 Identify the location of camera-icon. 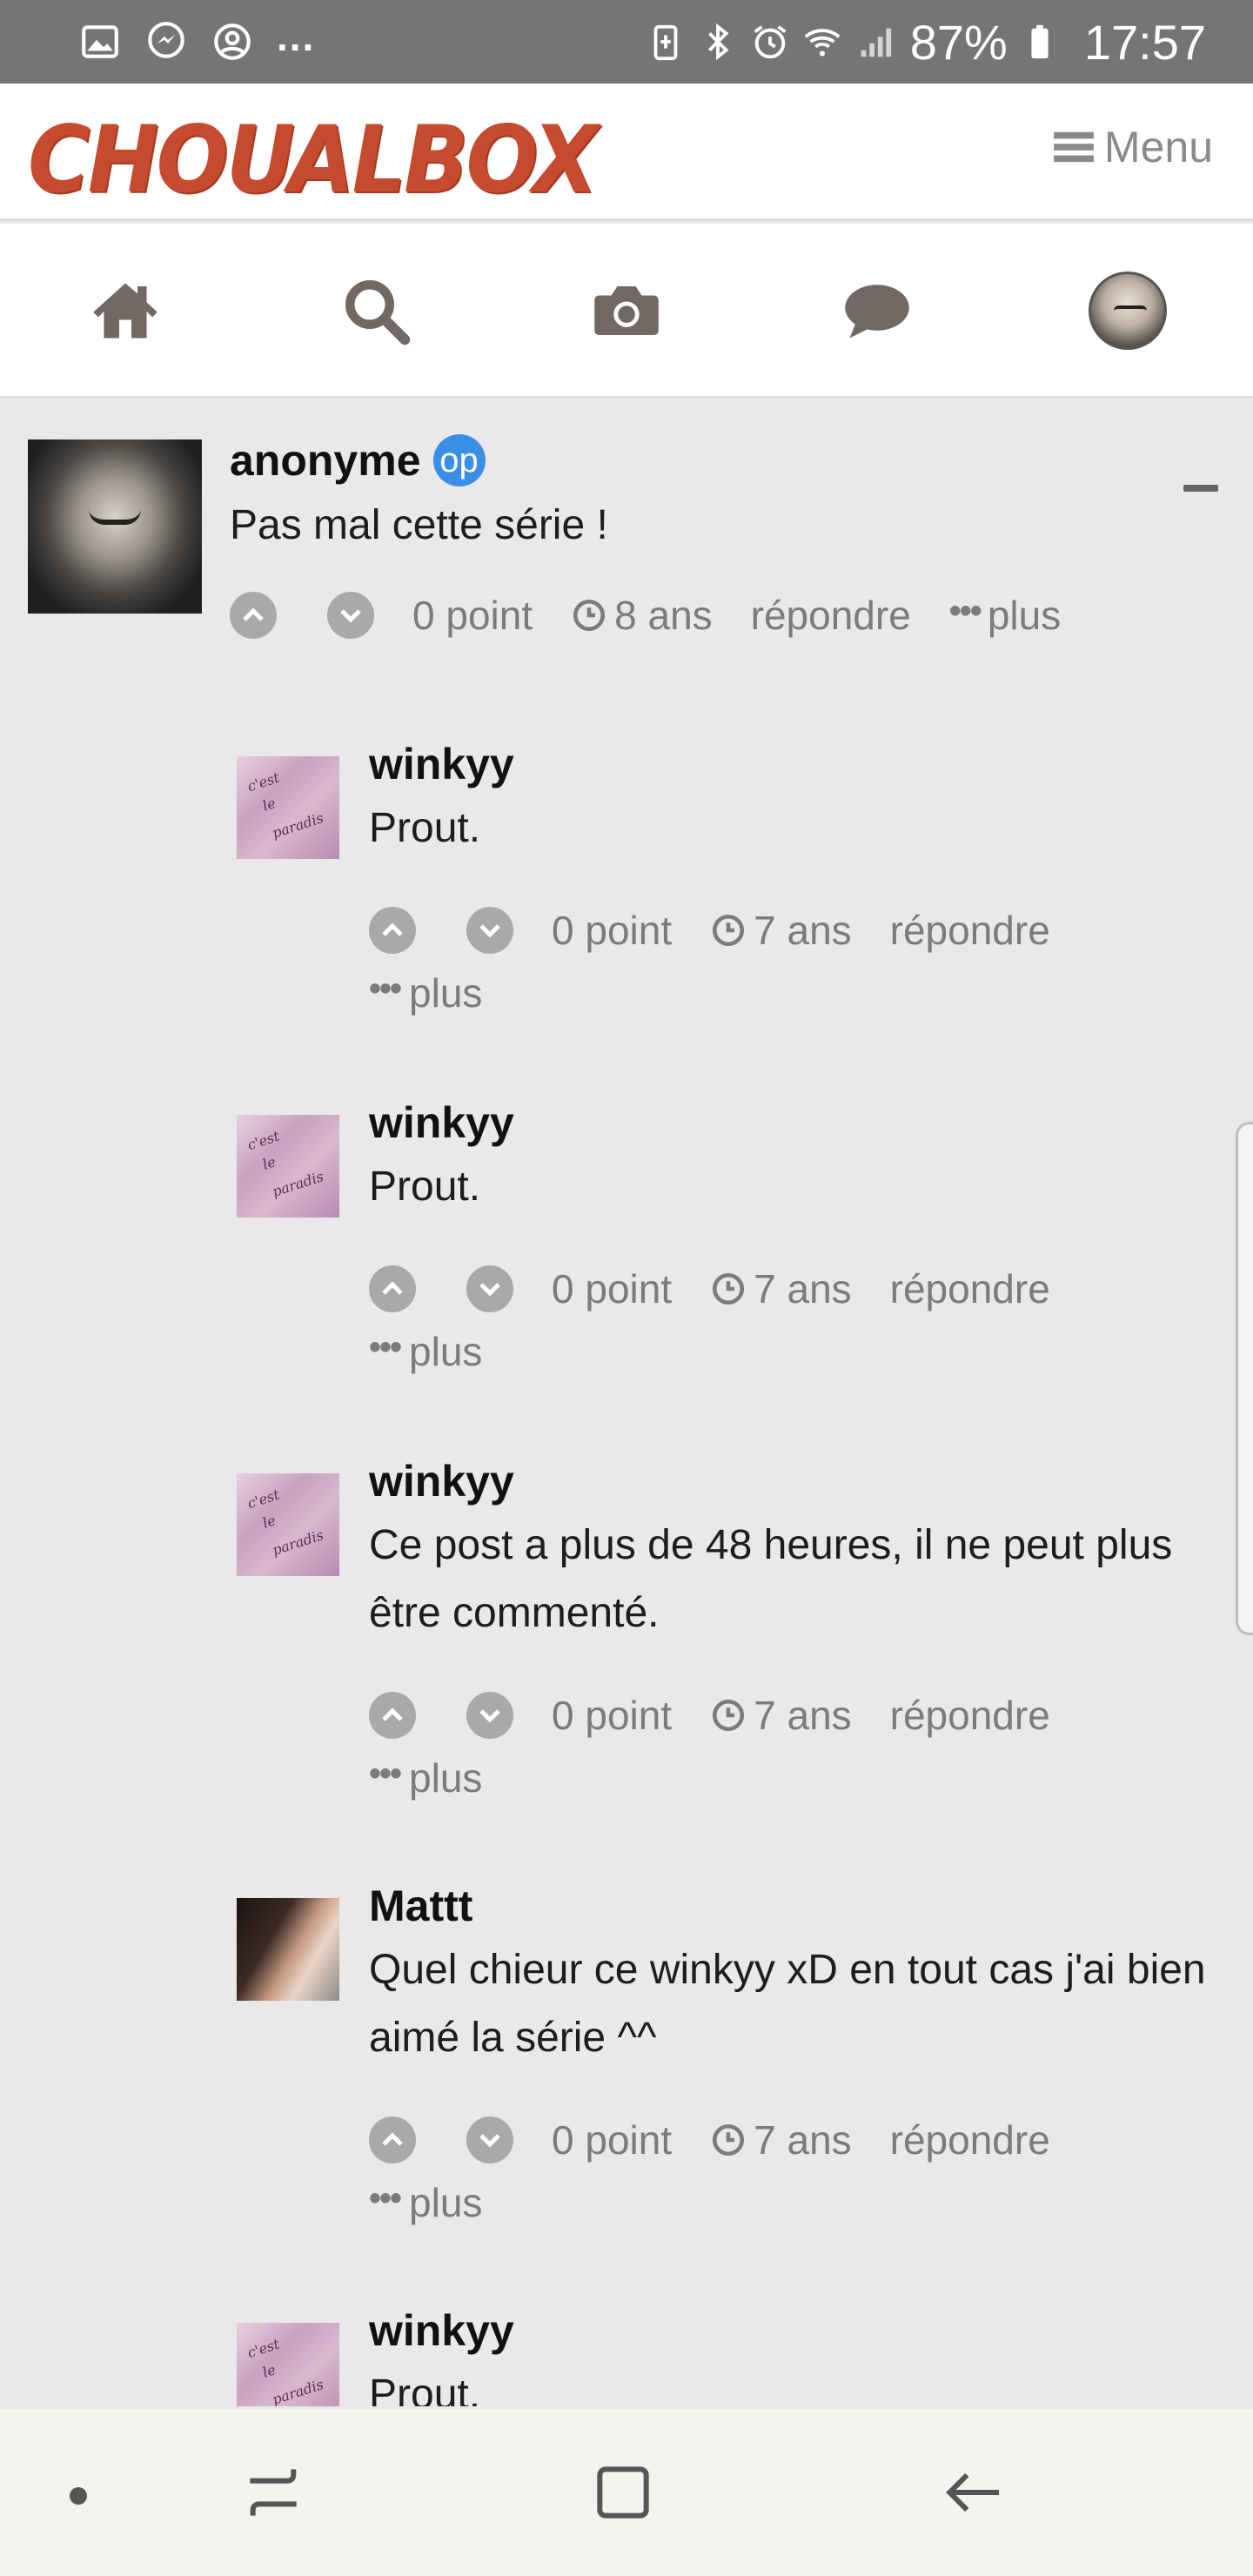
(626, 310).